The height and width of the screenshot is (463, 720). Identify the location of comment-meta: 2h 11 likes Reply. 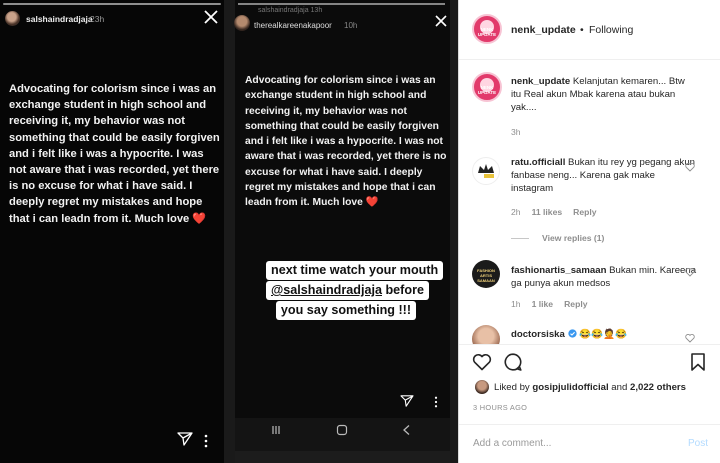
(554, 212).